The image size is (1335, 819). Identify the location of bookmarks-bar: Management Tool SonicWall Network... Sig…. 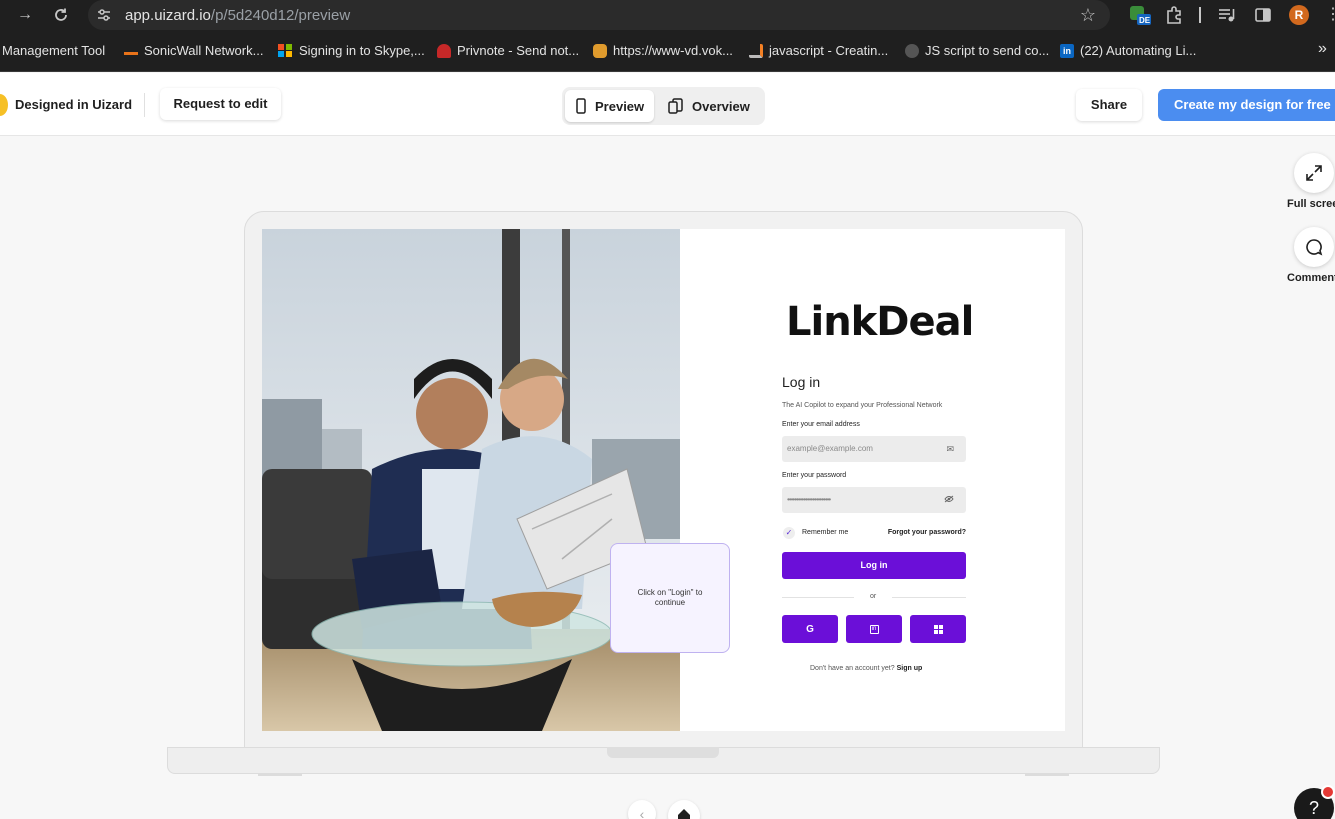
(667, 51).